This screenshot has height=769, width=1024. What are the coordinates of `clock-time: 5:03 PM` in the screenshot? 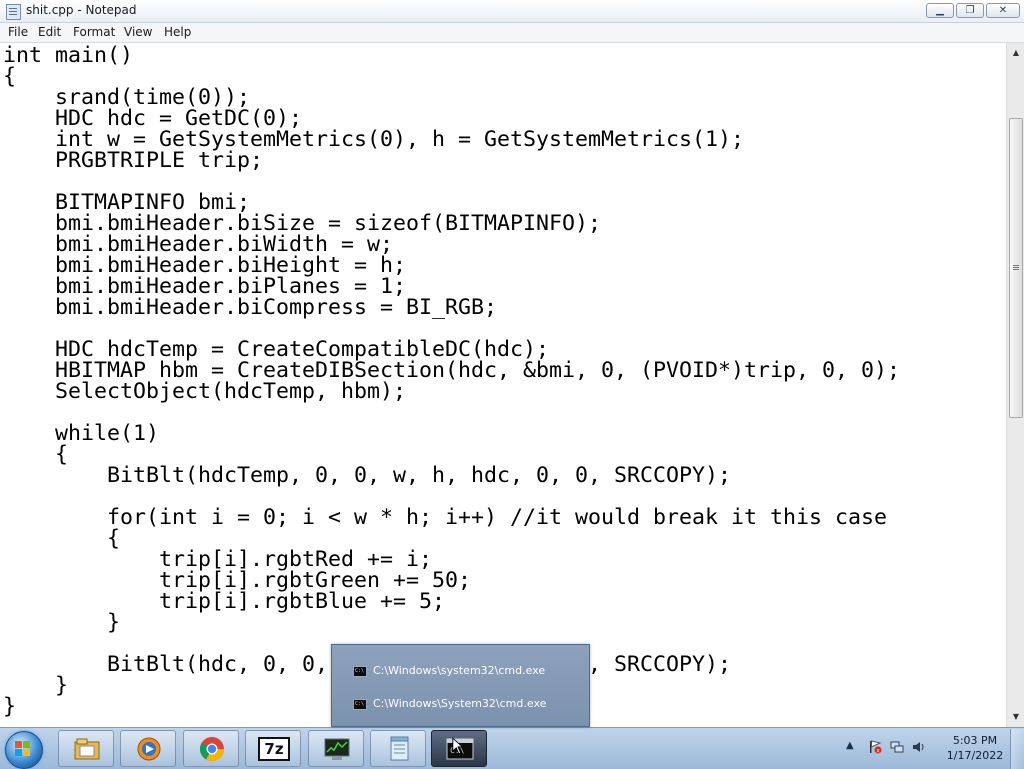 It's located at (975, 740).